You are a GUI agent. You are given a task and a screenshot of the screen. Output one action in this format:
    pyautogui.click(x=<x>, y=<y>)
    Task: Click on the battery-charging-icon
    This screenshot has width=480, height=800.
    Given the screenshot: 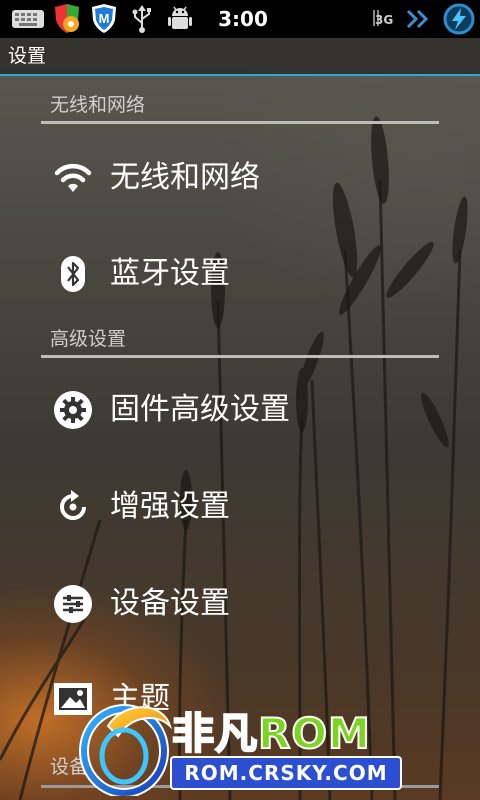 What is the action you would take?
    pyautogui.click(x=459, y=19)
    